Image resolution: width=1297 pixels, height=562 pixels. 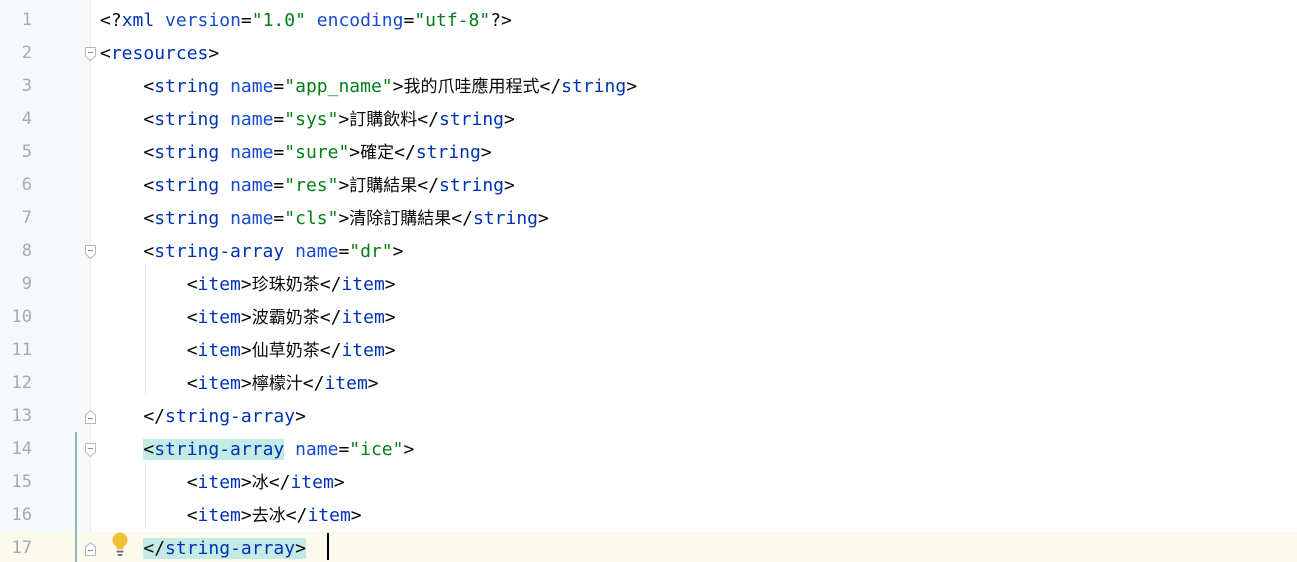 What do you see at coordinates (306, 20) in the screenshot?
I see `code-text: <?xml version="1.0" encoding="utf-8"?>` at bounding box center [306, 20].